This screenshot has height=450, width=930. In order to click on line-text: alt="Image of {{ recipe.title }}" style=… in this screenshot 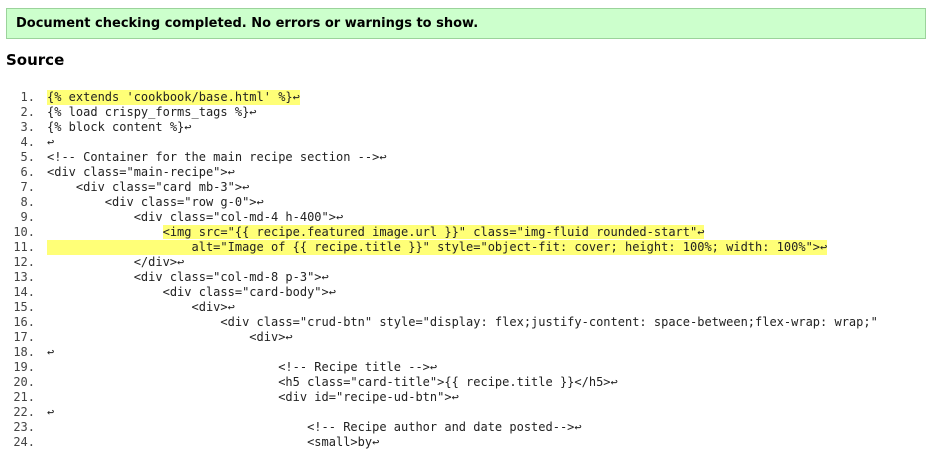, I will do `click(437, 247)`.